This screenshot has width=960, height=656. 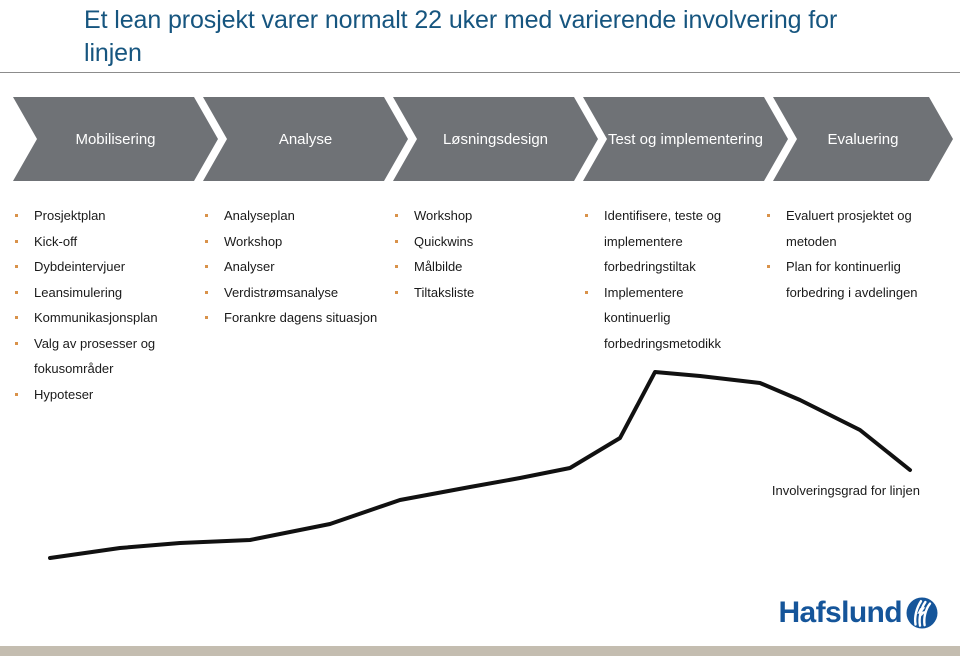 I want to click on list-item: Forankre dagens situasjon, so click(x=294, y=318).